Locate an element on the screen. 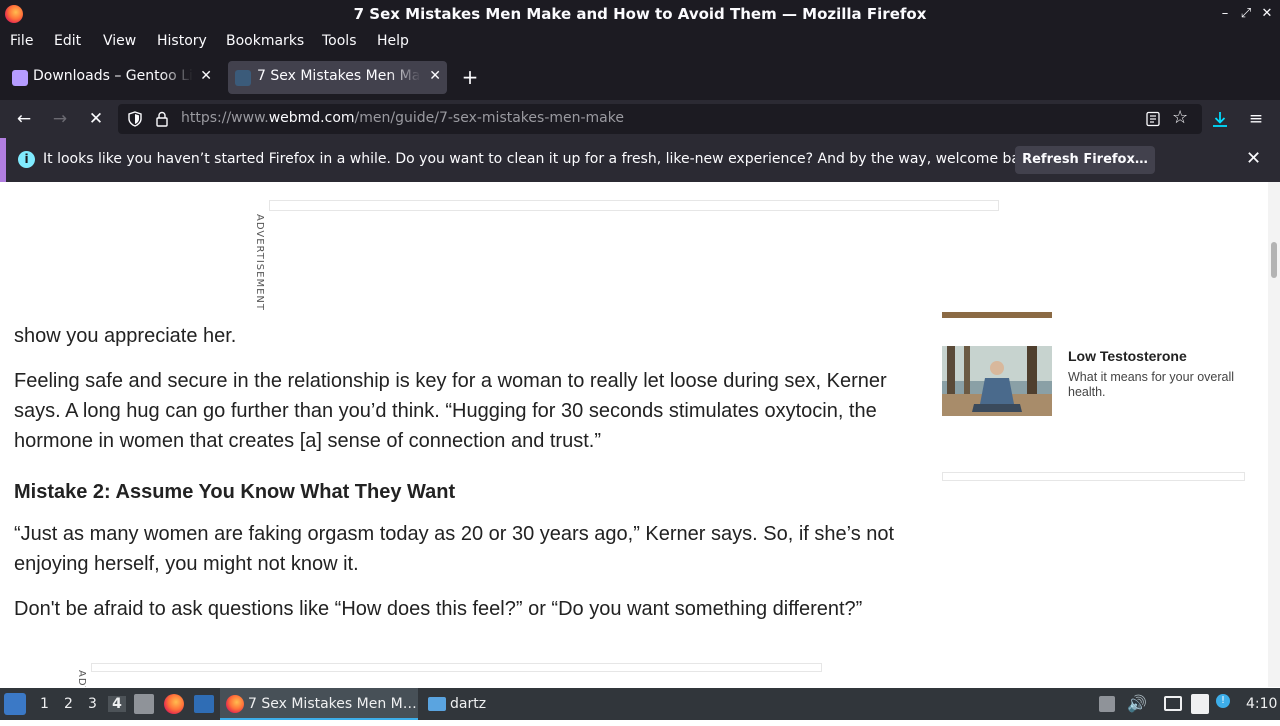 Image resolution: width=1280 pixels, height=726 pixels. app-menu-icon is located at coordinates (15, 704).